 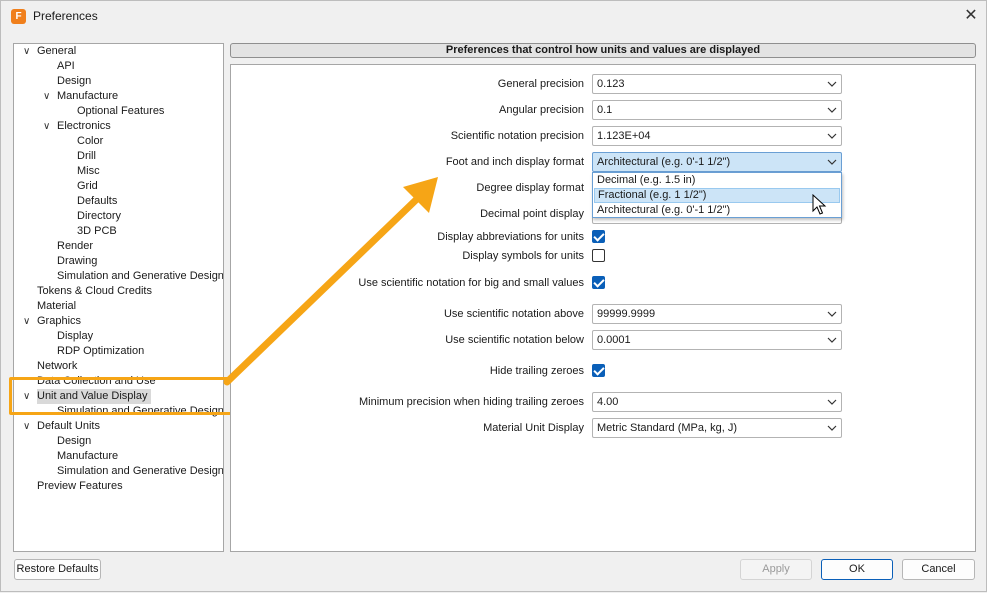 I want to click on material-unit-select: Metric Standard (MPa, kg, J), so click(x=717, y=428).